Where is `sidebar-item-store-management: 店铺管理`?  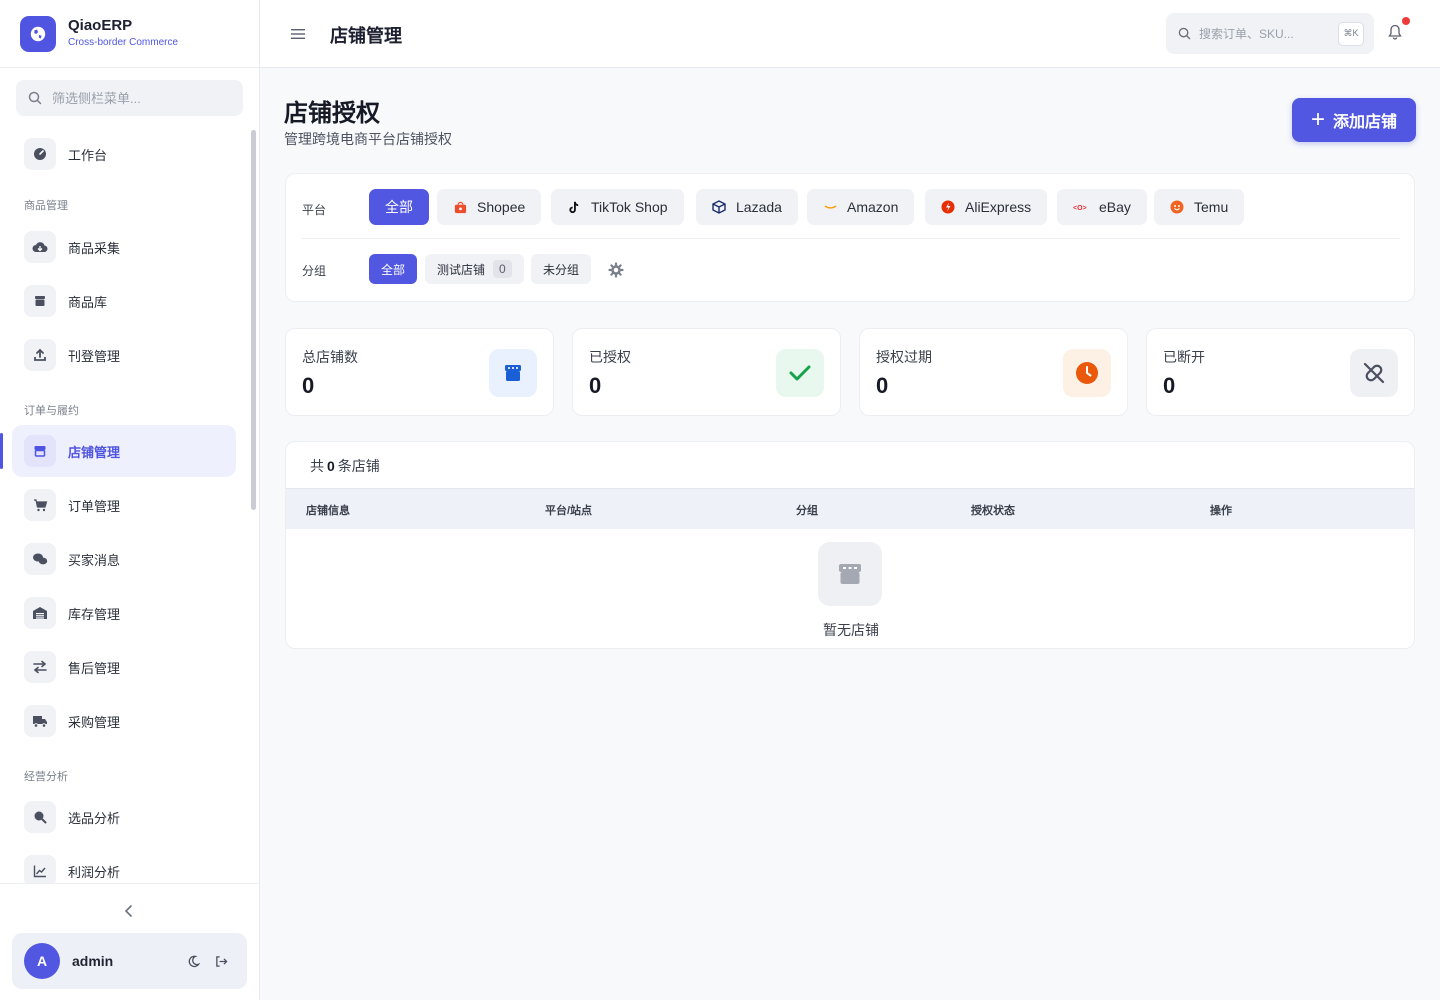 sidebar-item-store-management: 店铺管理 is located at coordinates (118, 451).